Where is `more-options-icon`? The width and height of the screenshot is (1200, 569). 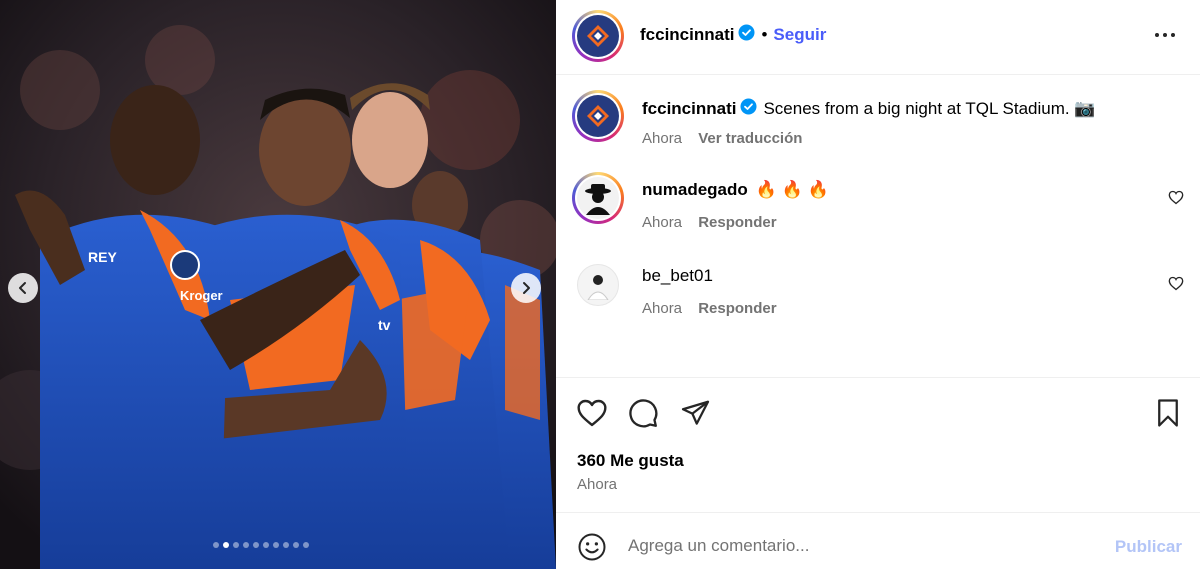 more-options-icon is located at coordinates (1165, 37).